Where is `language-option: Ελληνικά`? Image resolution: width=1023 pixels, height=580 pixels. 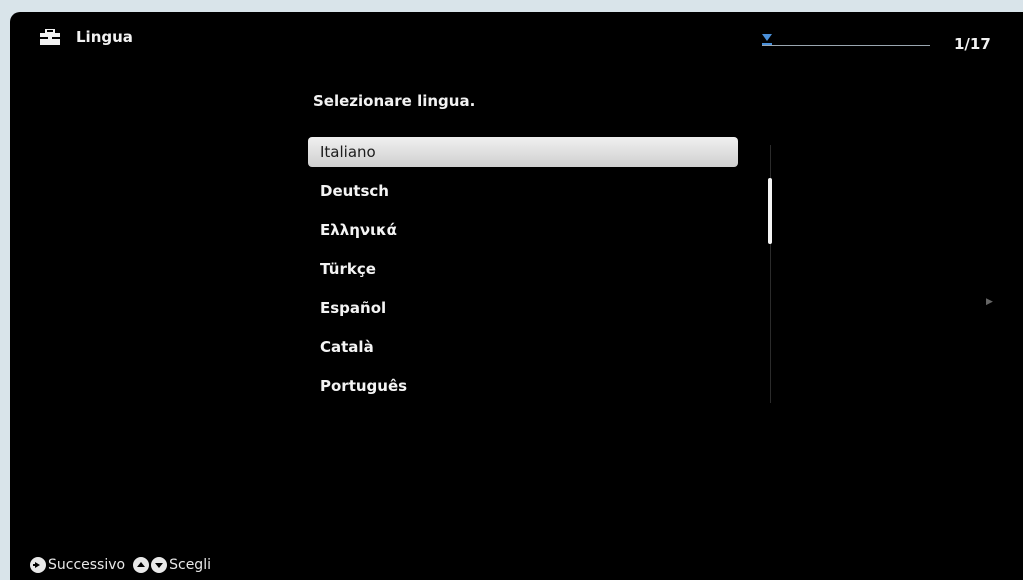 language-option: Ελληνικά is located at coordinates (523, 230).